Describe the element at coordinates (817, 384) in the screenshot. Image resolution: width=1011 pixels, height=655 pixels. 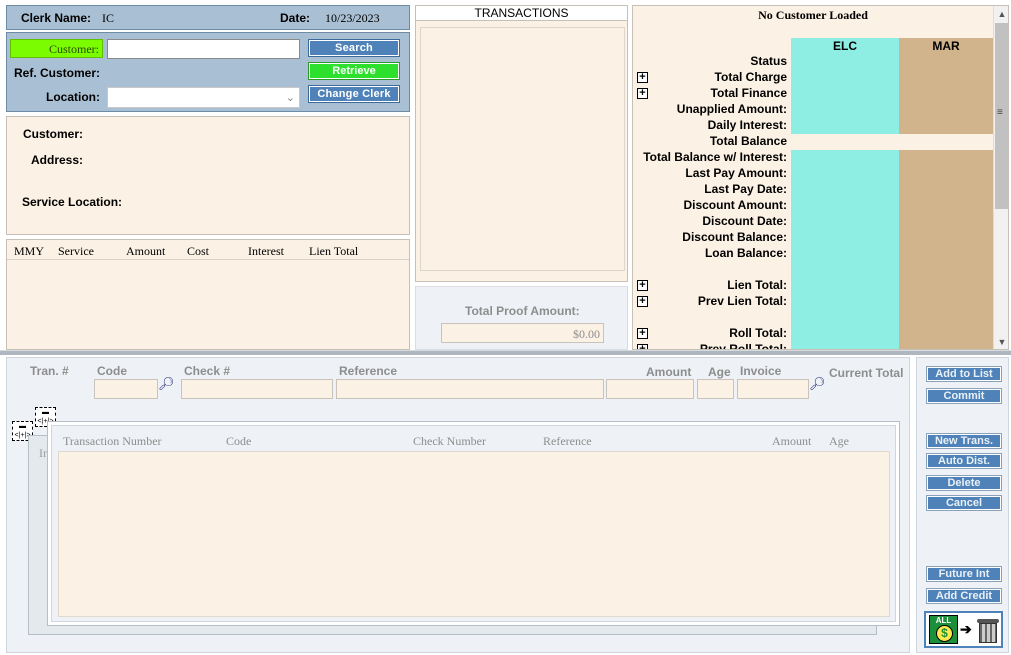
I see `invoice-lookup-icon: 🔍︎` at that location.